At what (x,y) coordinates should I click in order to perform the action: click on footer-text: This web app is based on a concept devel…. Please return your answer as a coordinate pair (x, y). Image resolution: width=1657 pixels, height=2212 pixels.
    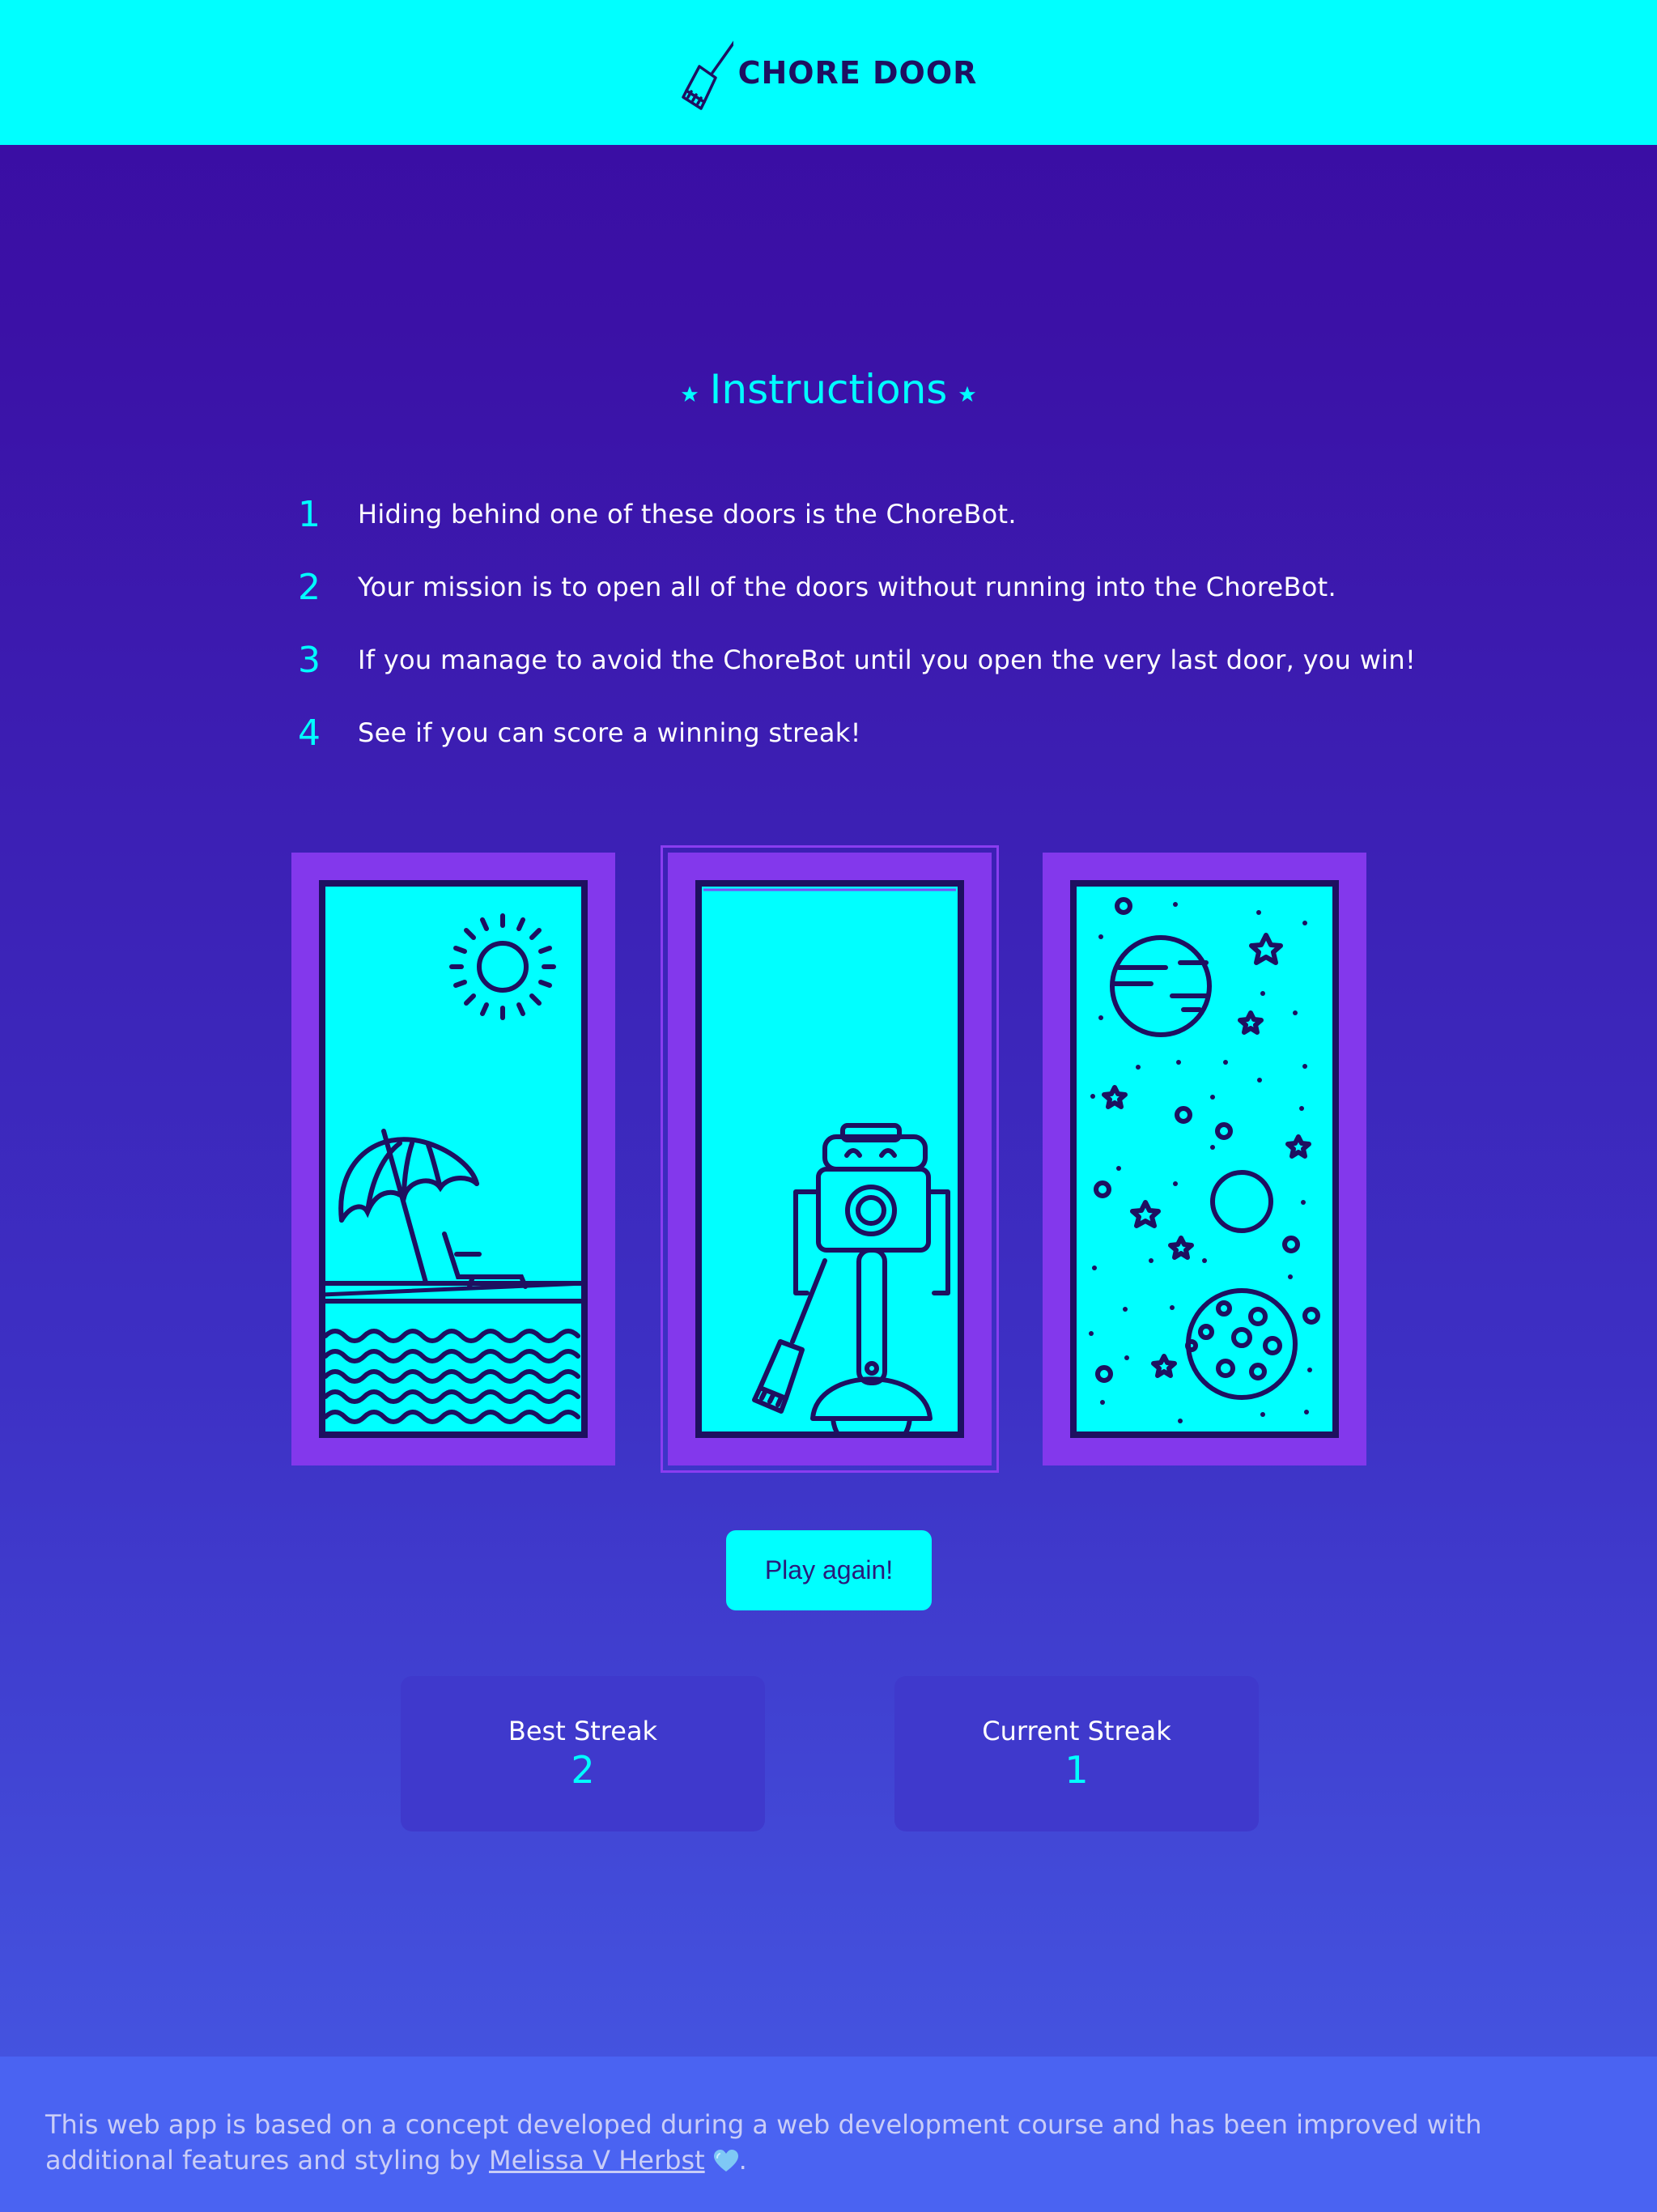
    Looking at the image, I should click on (763, 2143).